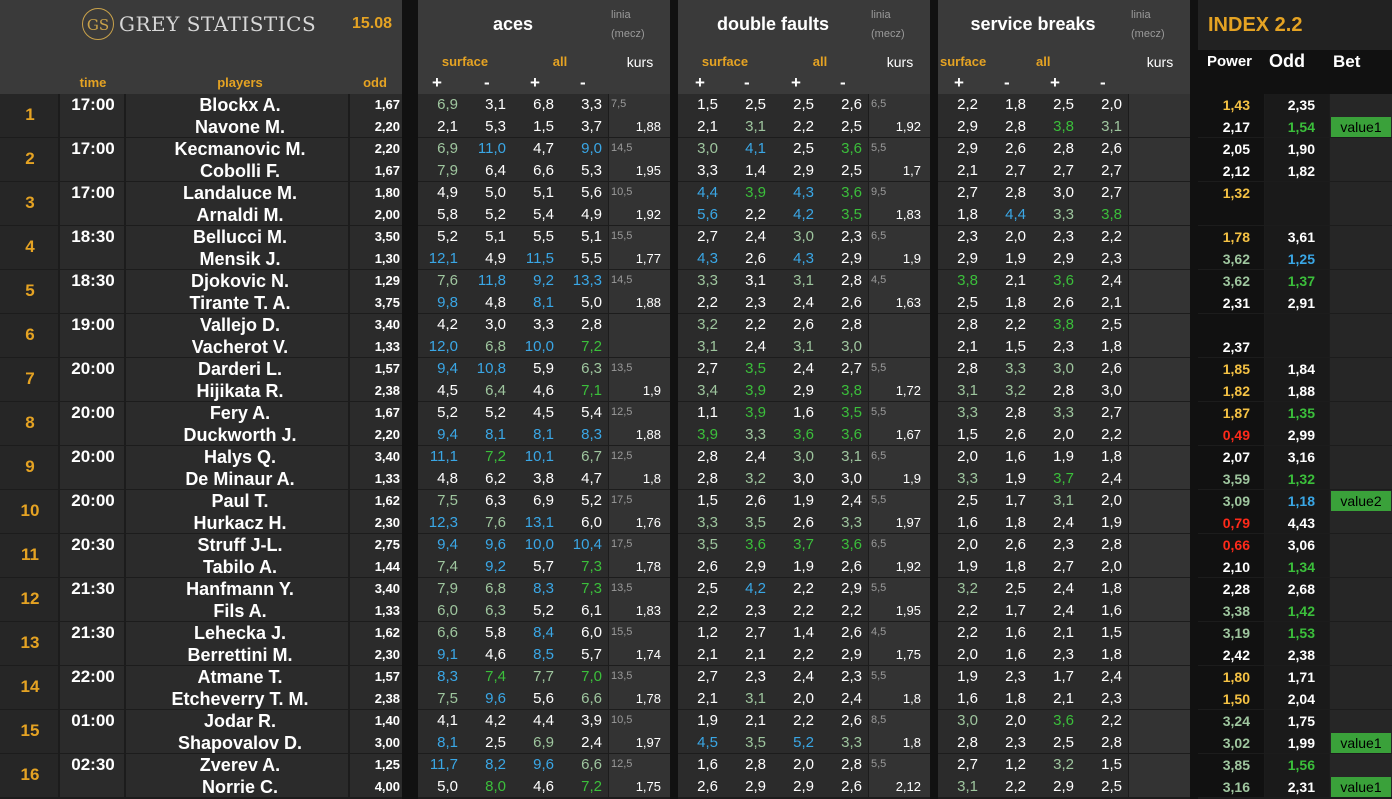 This screenshot has height=799, width=1392. Describe the element at coordinates (513, 24) in the screenshot. I see `group-aces-title: aces` at that location.